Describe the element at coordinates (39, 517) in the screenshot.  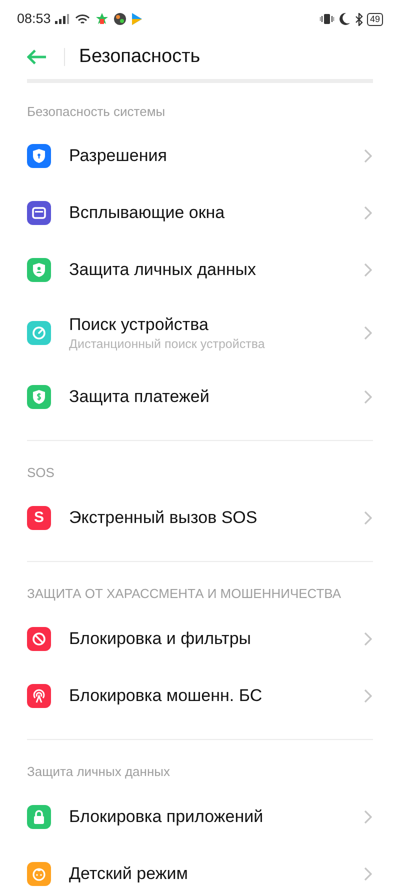
I see `letter-icon: S` at that location.